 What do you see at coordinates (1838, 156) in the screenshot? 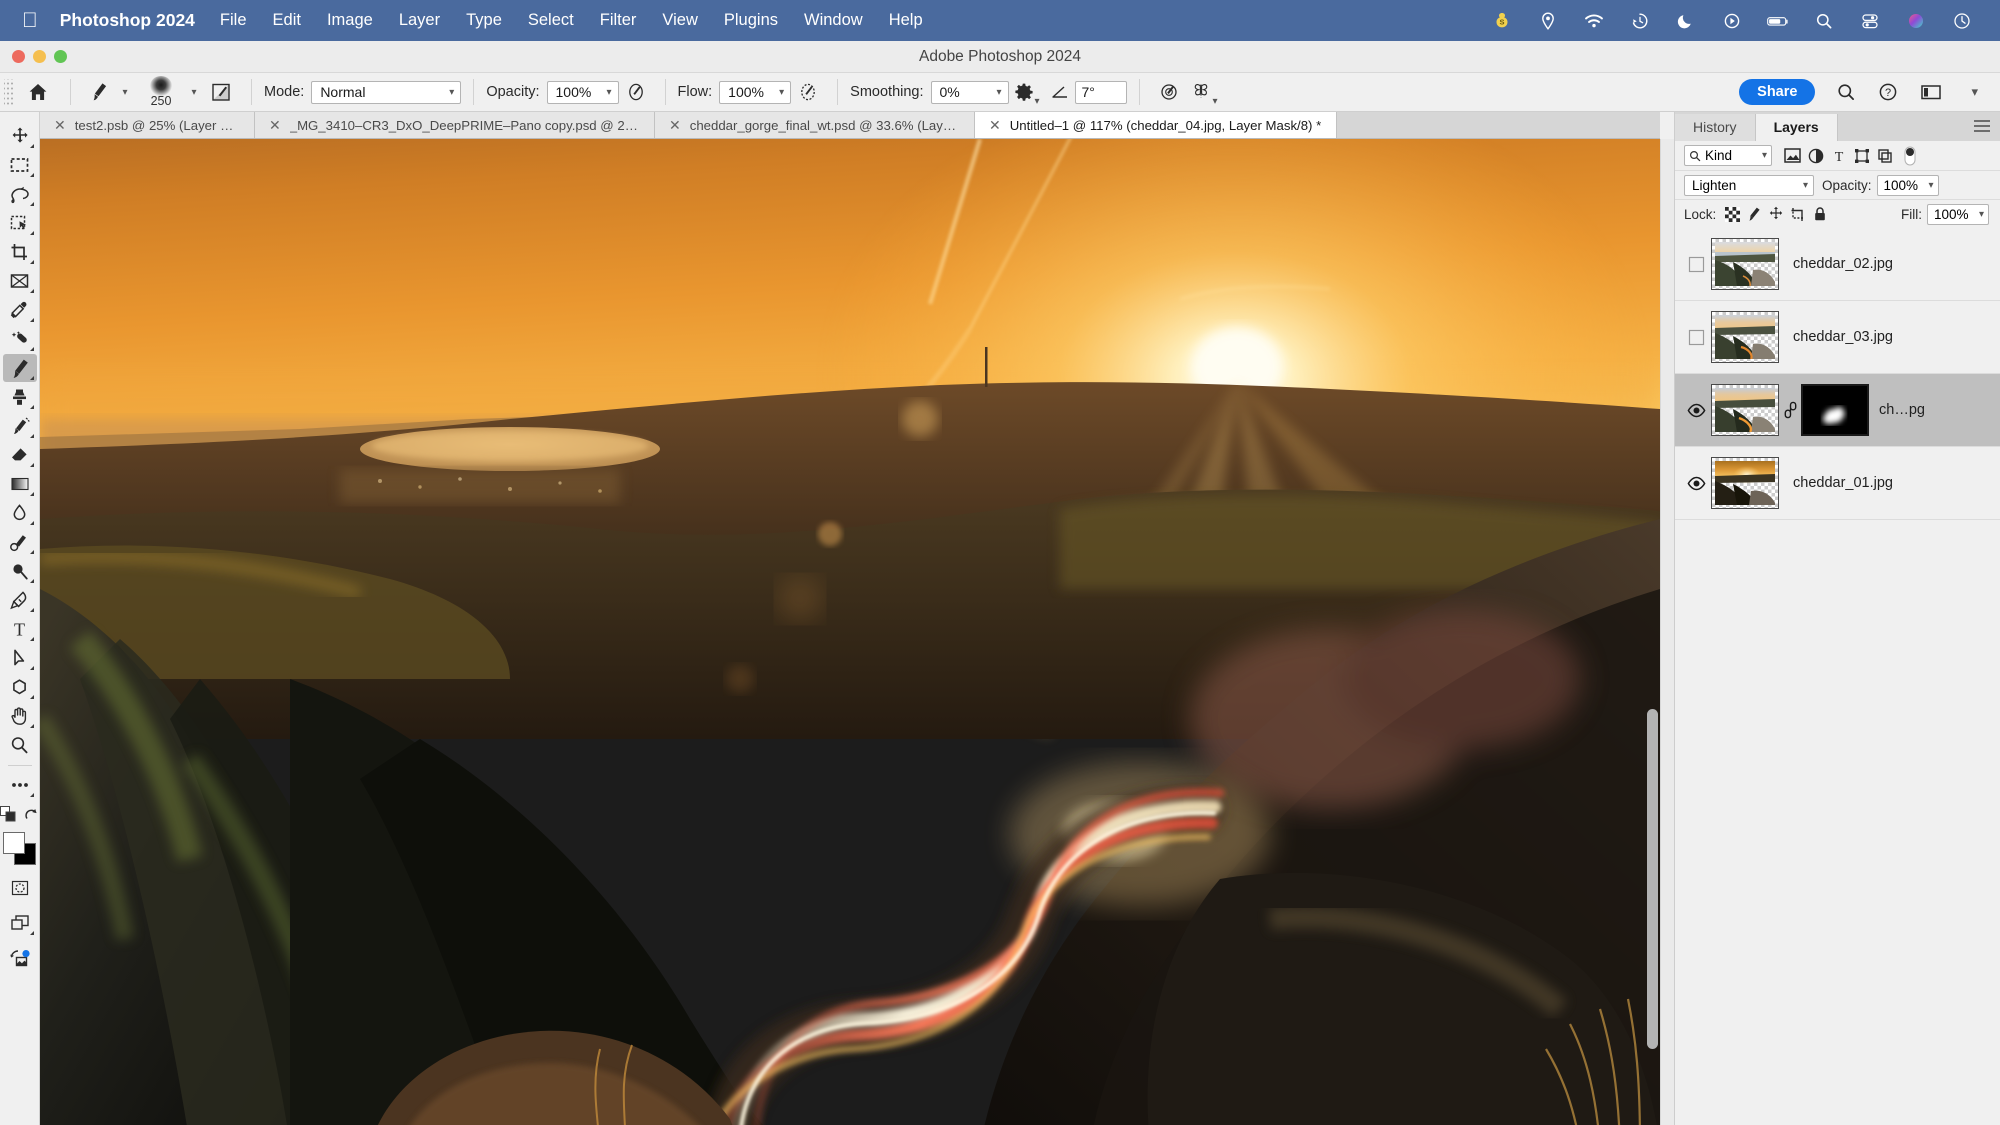
I see `type-layer-filter-icon: T` at bounding box center [1838, 156].